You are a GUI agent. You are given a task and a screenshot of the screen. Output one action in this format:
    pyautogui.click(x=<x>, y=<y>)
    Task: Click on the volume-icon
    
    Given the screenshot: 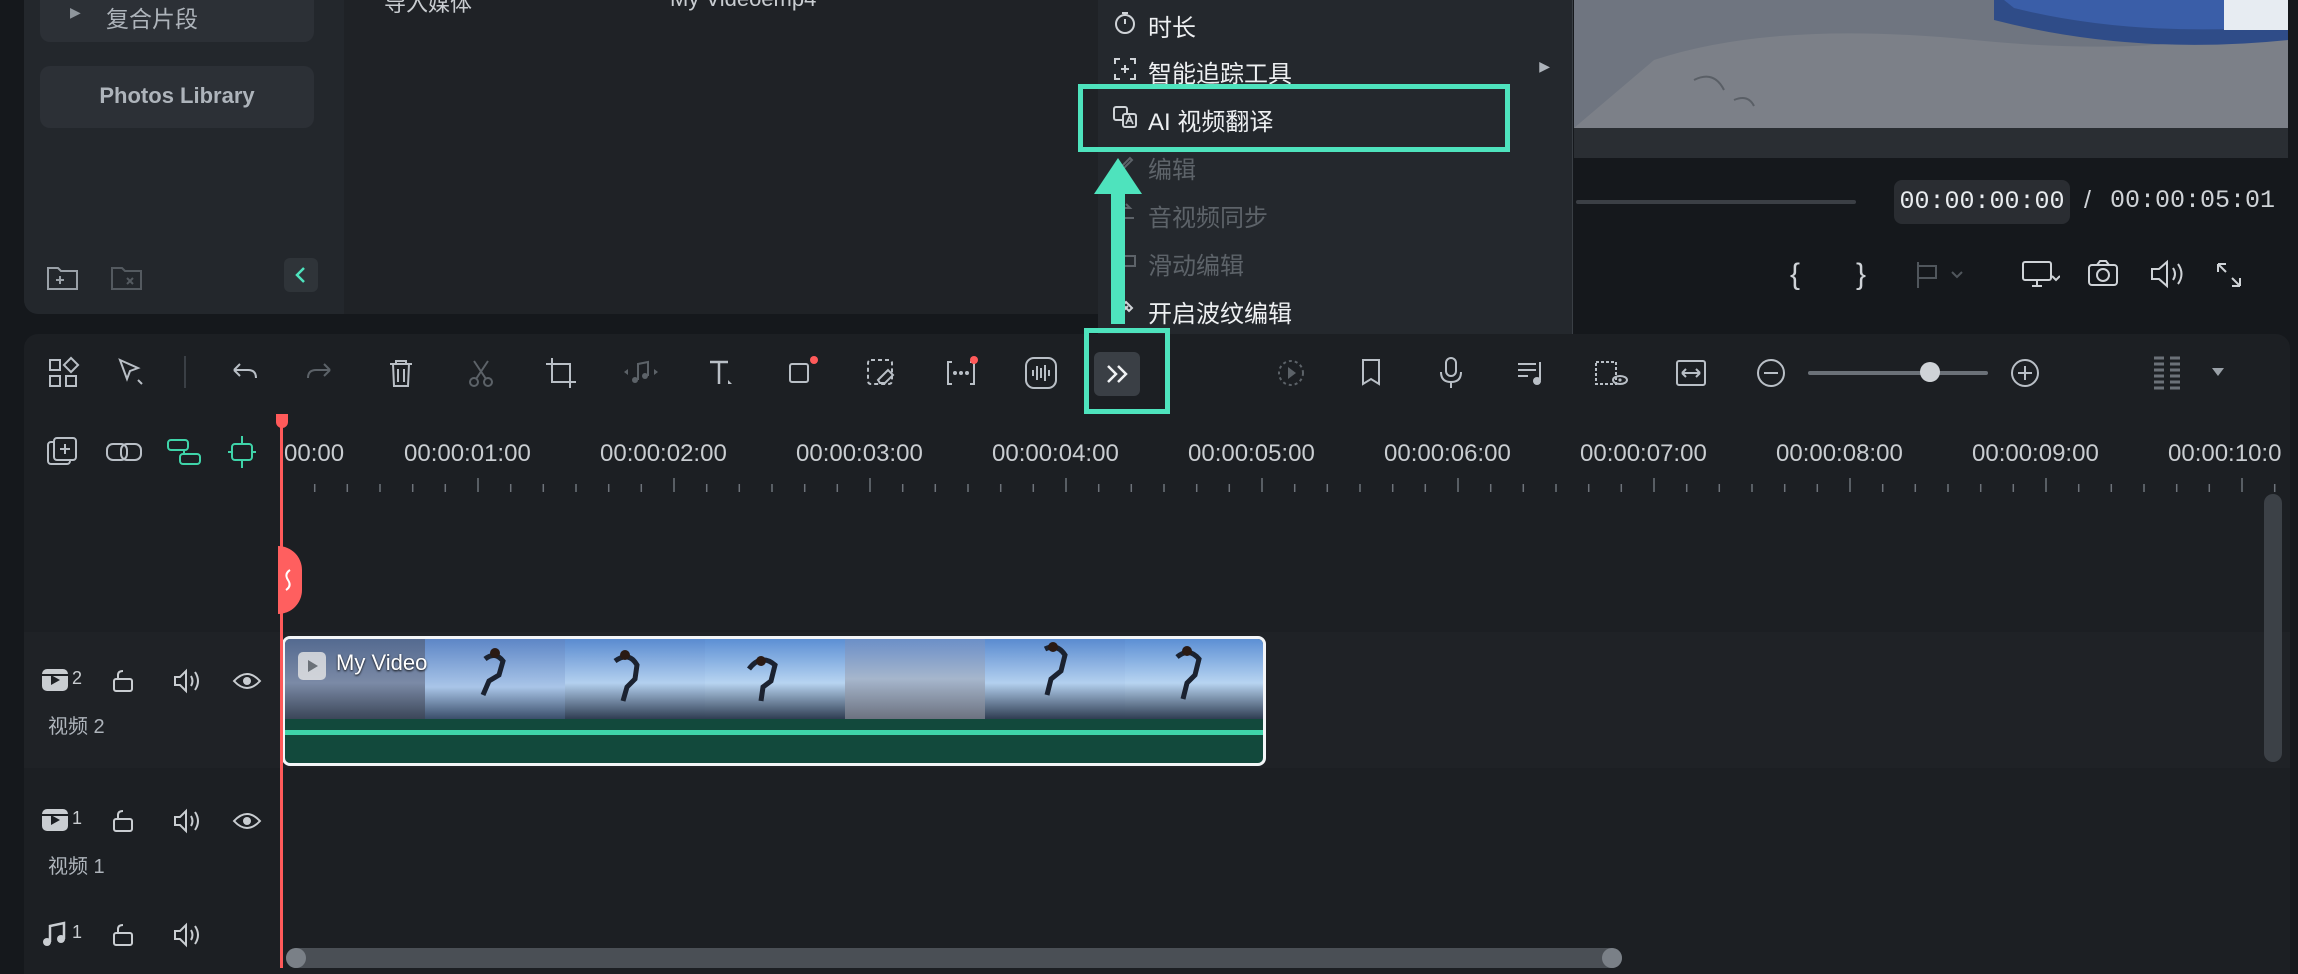 What is the action you would take?
    pyautogui.click(x=2168, y=274)
    